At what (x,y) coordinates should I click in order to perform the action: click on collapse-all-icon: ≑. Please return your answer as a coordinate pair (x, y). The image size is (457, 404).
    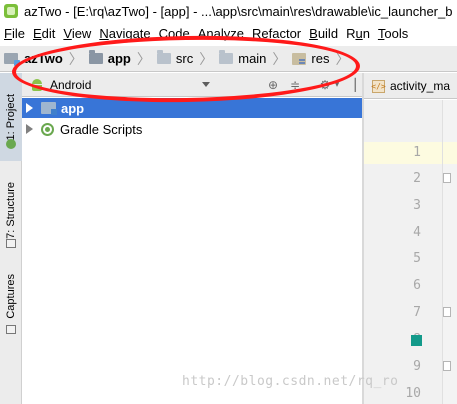
    Looking at the image, I should click on (295, 85).